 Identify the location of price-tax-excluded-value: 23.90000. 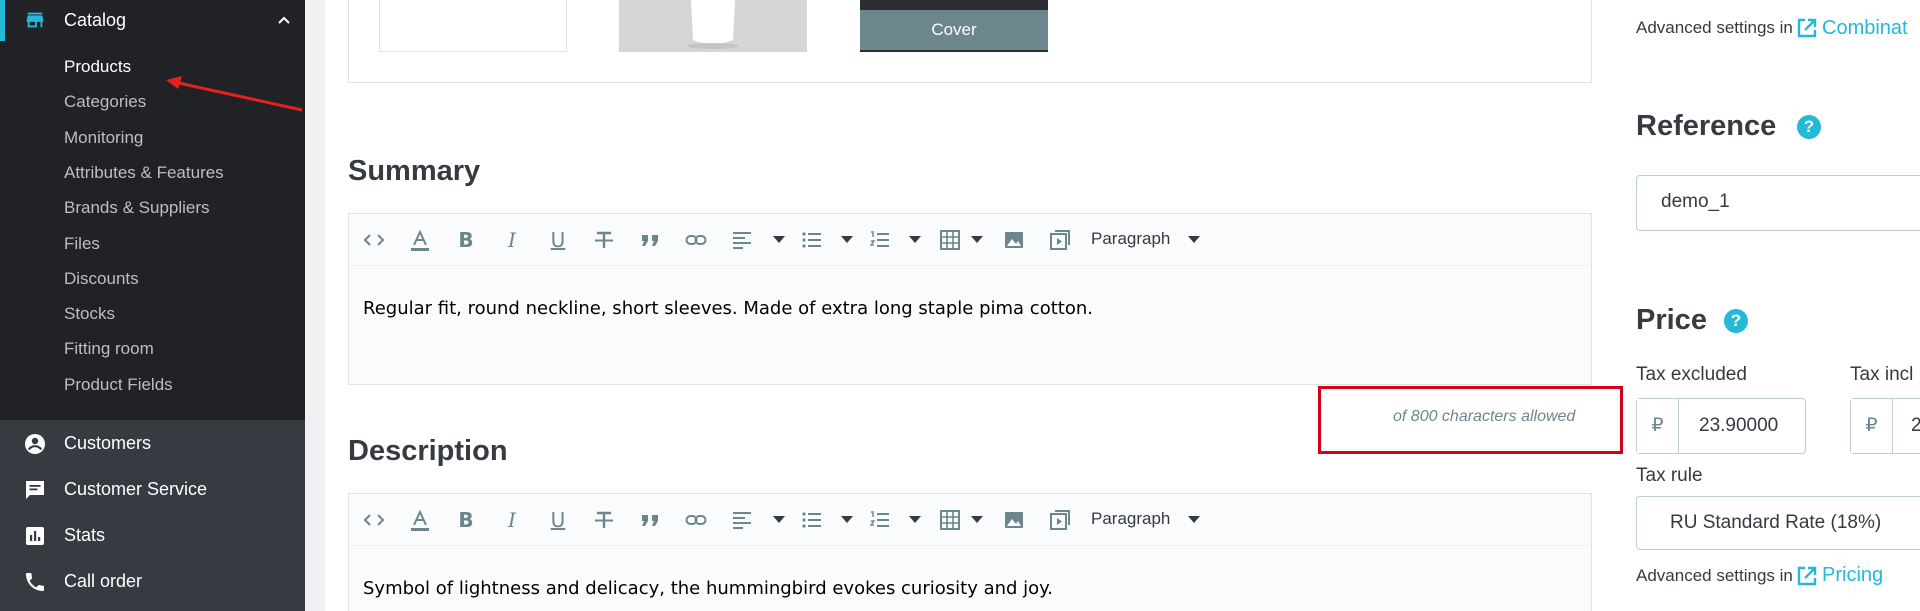
(1742, 426).